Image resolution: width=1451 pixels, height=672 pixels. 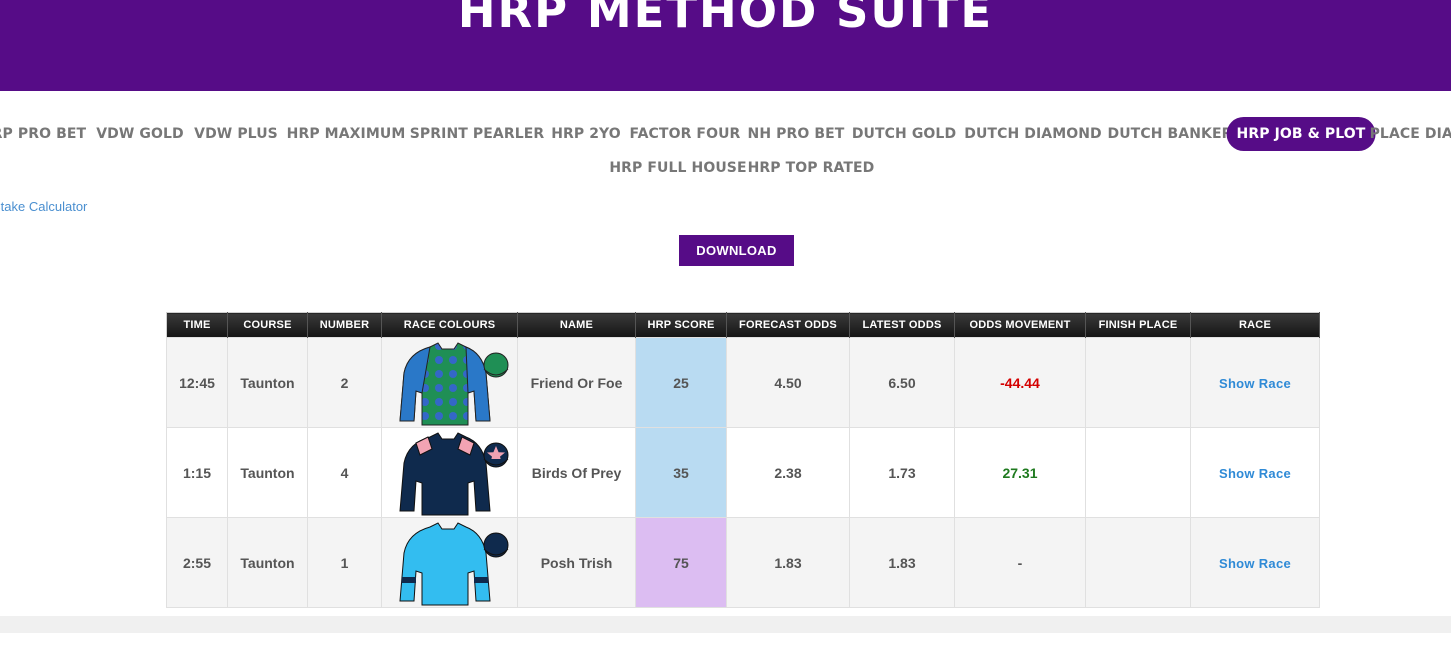 What do you see at coordinates (453, 383) in the screenshot?
I see `green-jacket-blue-spots-silks-icon` at bounding box center [453, 383].